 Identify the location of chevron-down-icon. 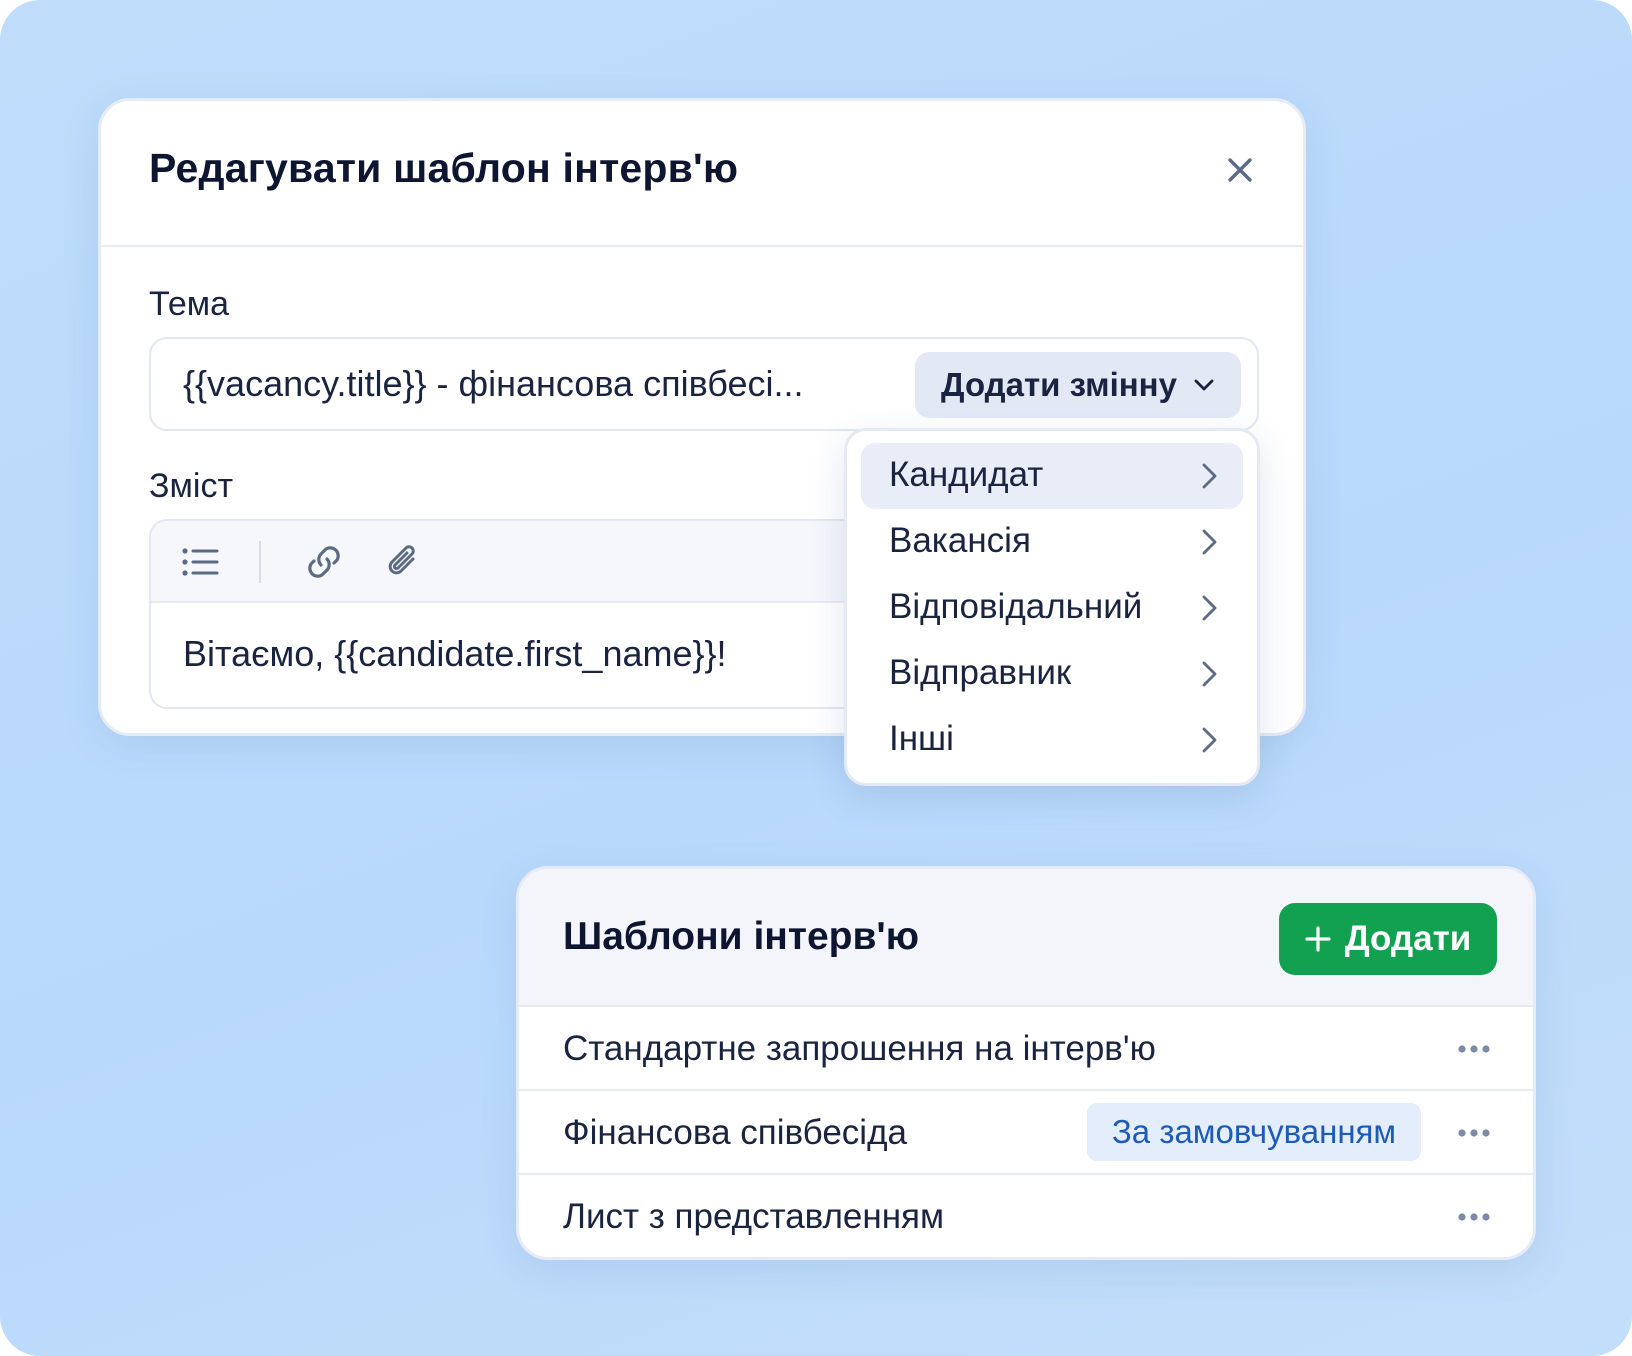
(1204, 385).